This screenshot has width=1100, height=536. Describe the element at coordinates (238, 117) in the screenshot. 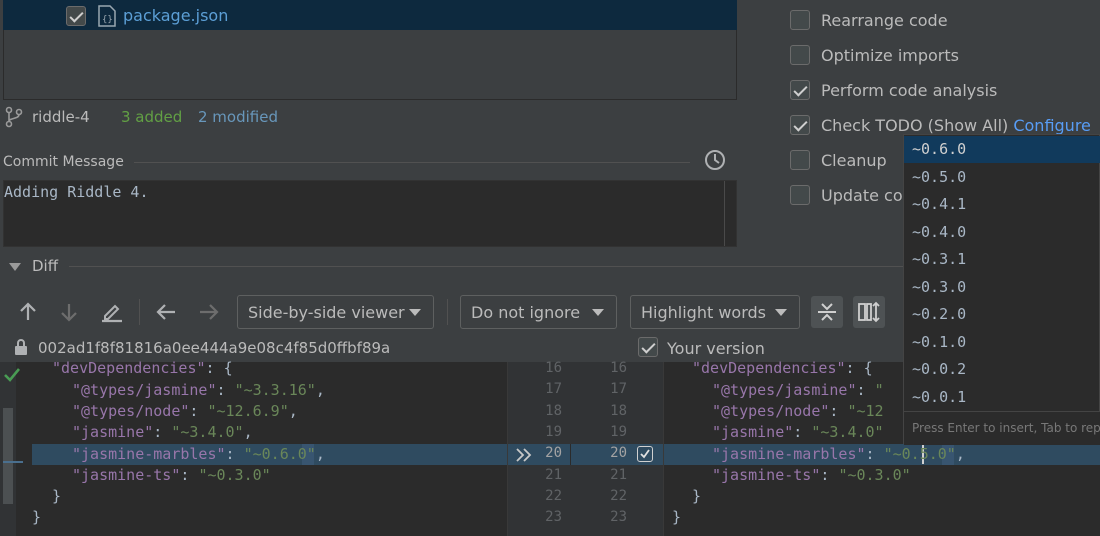

I see `modified-count: 2 modified` at that location.